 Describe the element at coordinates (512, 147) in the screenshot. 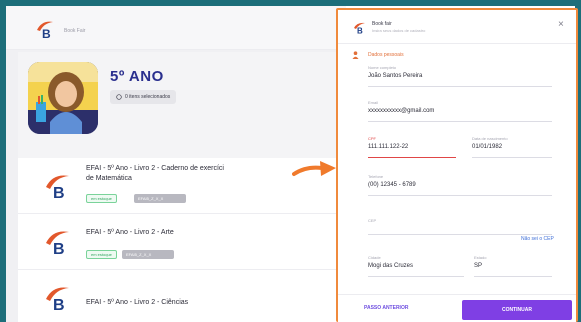

I see `birth-date-value: 01/01/1982` at that location.